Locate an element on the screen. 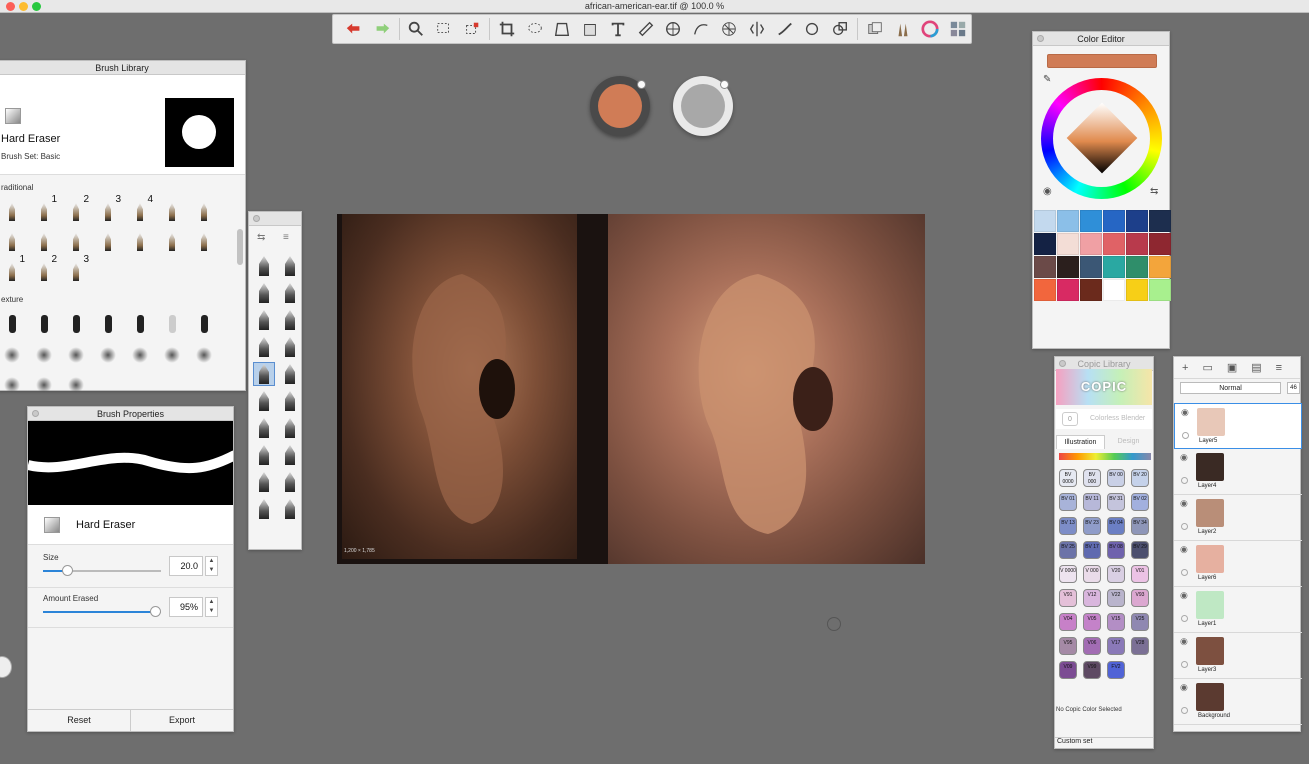 The width and height of the screenshot is (1309, 764). copic-color-chip: V 000 is located at coordinates (1092, 574).